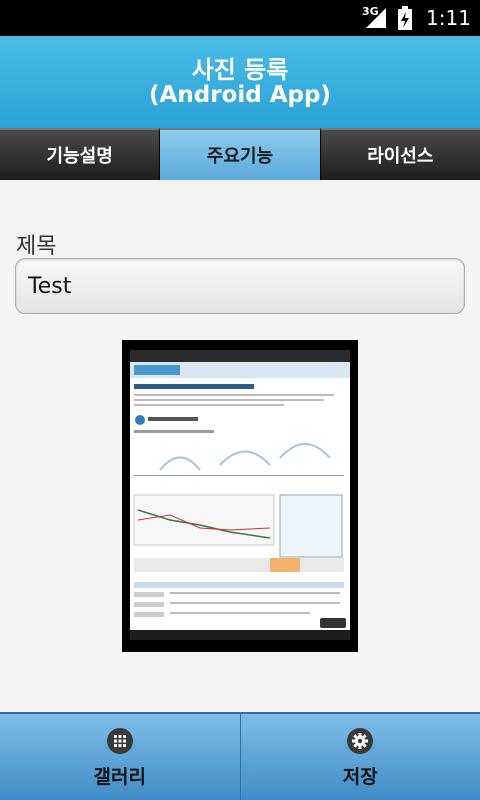 This screenshot has height=800, width=480. What do you see at coordinates (240, 70) in the screenshot?
I see `page-title: 사진 등록` at bounding box center [240, 70].